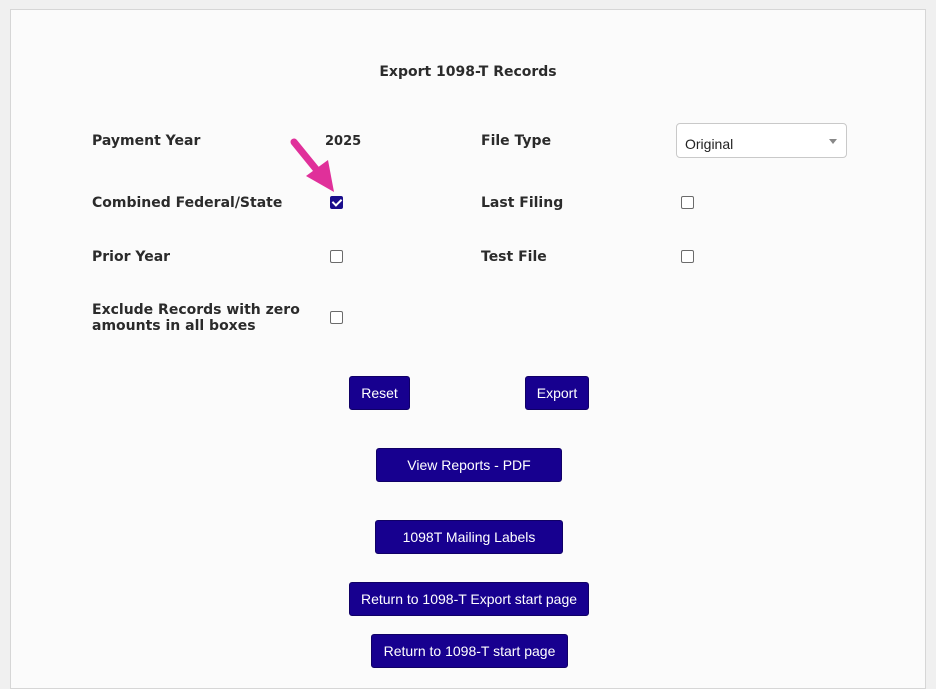  Describe the element at coordinates (709, 144) in the screenshot. I see `file-type-selected-value: Original` at that location.